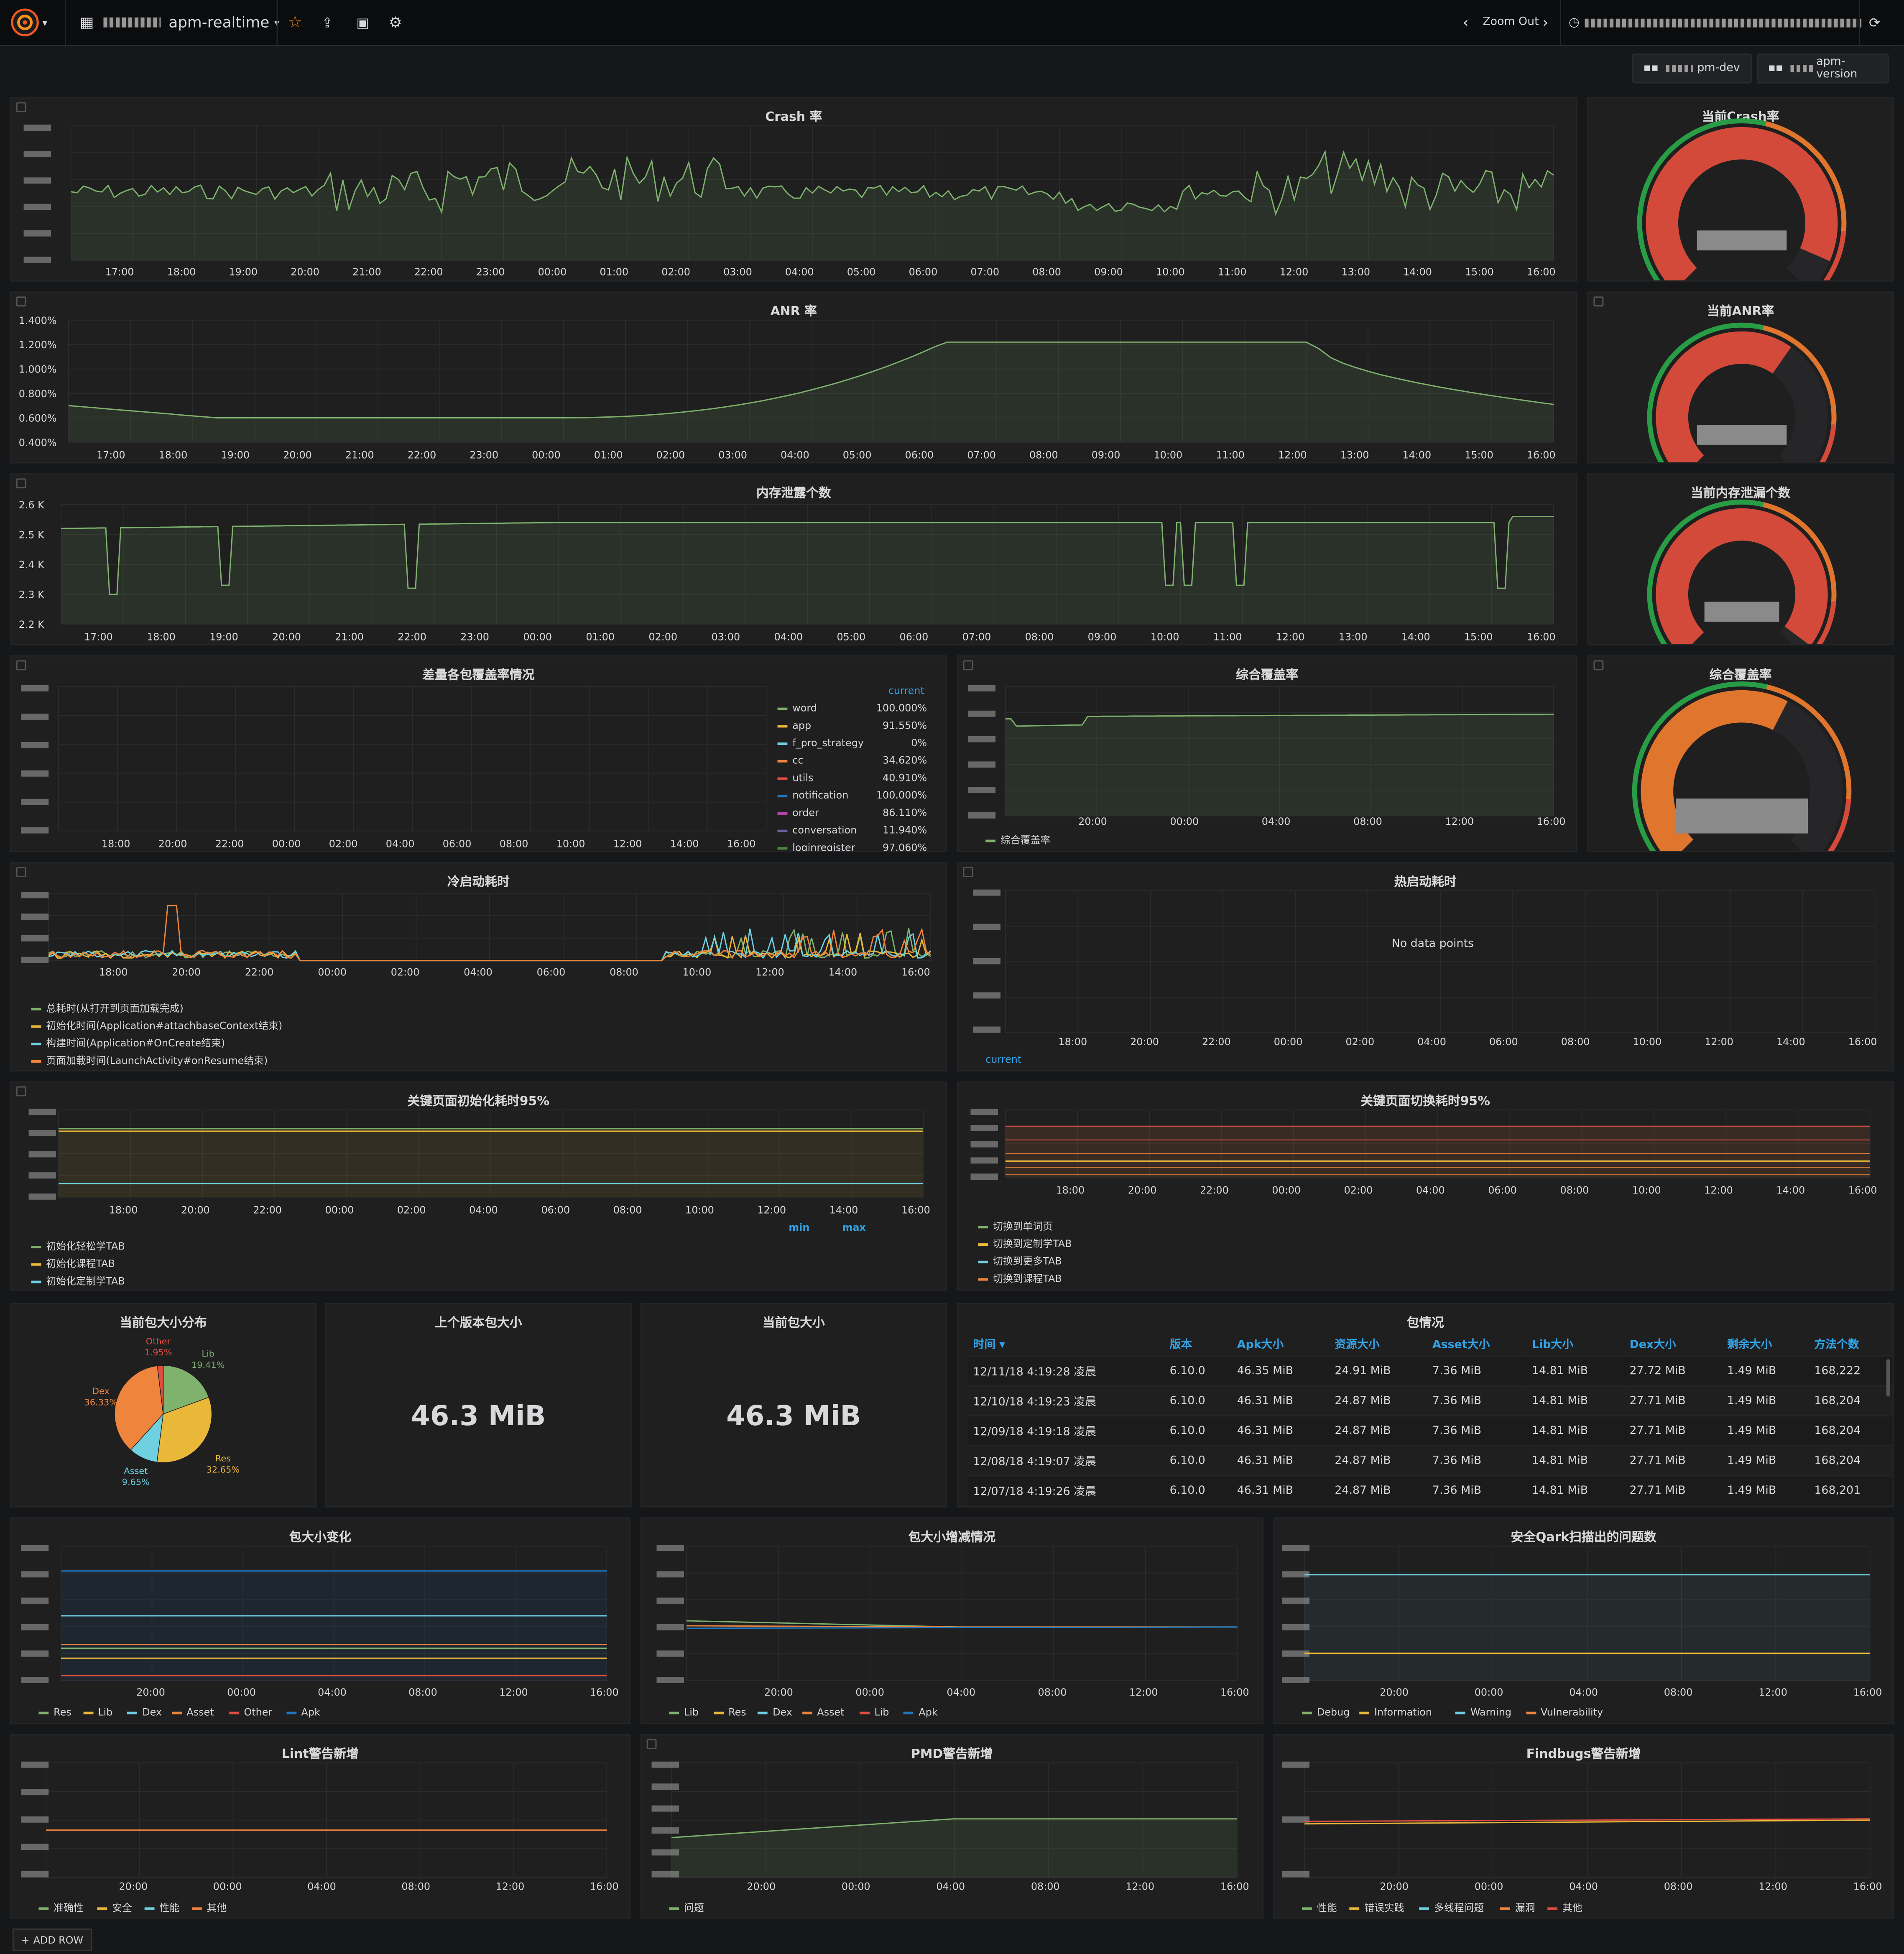  What do you see at coordinates (1483, 1712) in the screenshot?
I see `legend-item: Warning` at bounding box center [1483, 1712].